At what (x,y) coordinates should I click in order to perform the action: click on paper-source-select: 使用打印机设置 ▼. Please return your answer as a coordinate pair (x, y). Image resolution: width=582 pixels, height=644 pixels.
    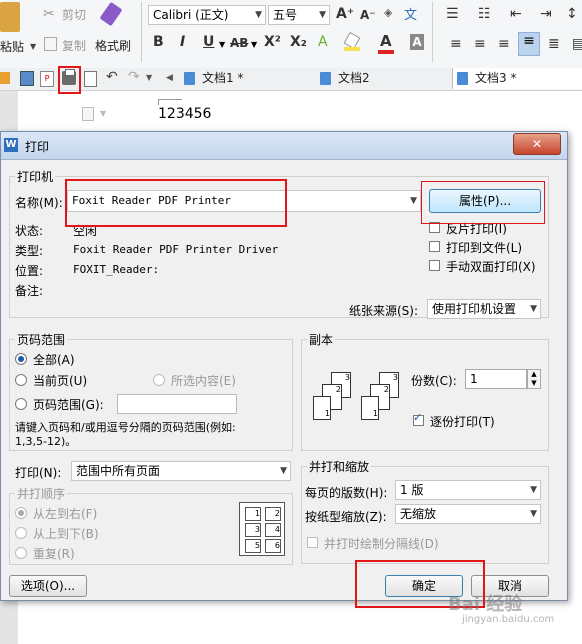
    Looking at the image, I should click on (484, 309).